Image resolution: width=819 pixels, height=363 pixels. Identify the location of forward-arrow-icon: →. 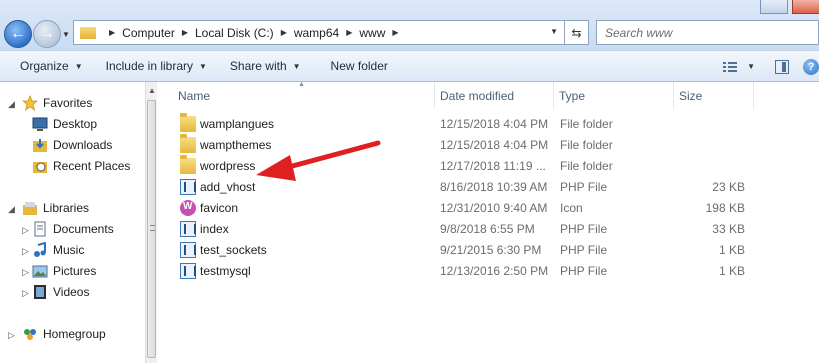
(47, 33).